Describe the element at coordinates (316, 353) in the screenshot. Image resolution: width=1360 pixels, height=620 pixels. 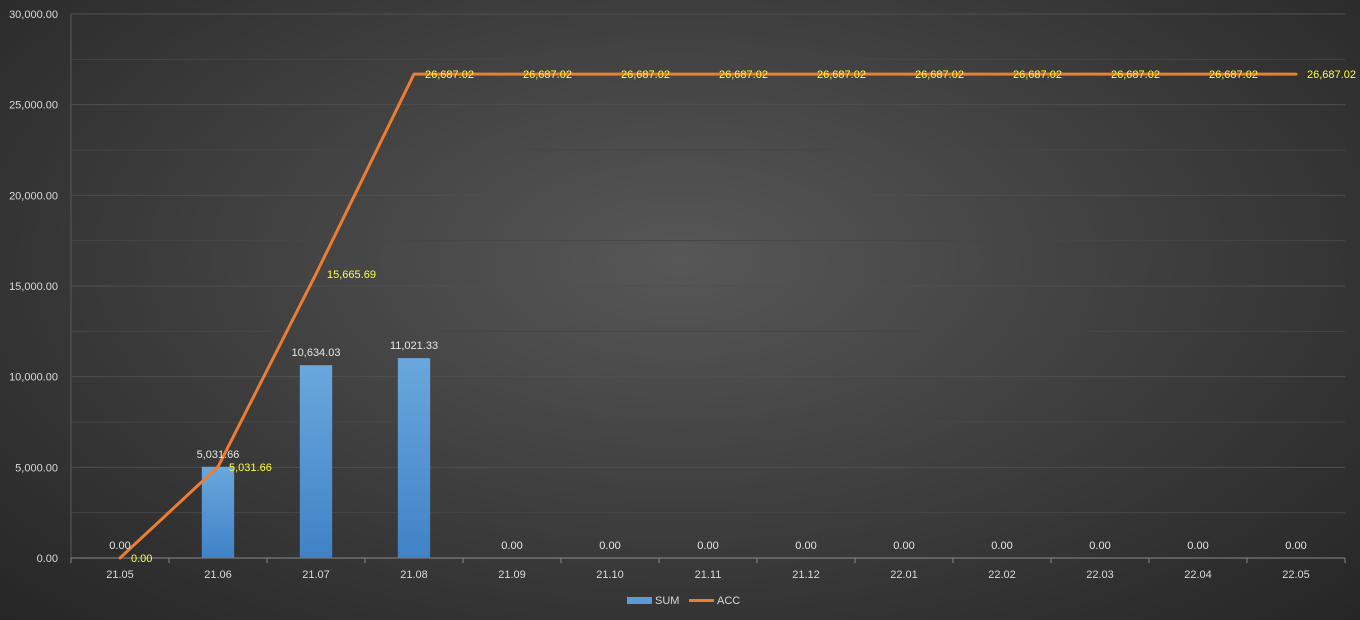
I see `sum-data-label: 10,634.03` at that location.